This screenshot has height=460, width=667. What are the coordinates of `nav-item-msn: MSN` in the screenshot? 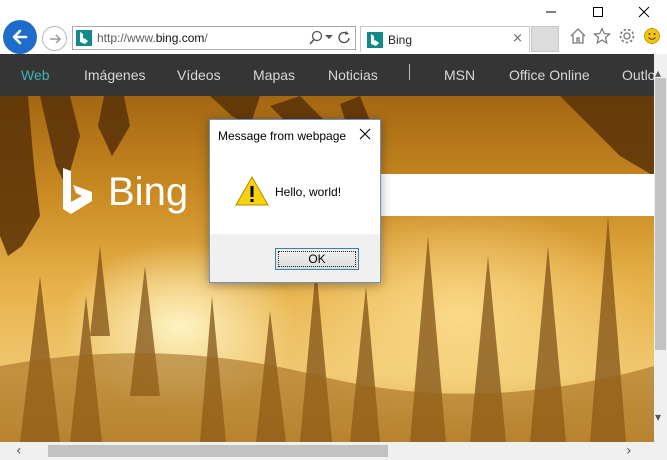 It's located at (459, 75).